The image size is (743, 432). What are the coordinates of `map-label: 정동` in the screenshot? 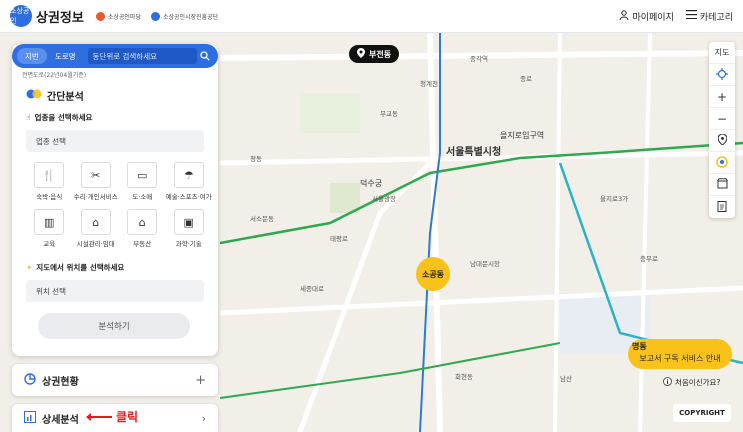 It's located at (256, 159).